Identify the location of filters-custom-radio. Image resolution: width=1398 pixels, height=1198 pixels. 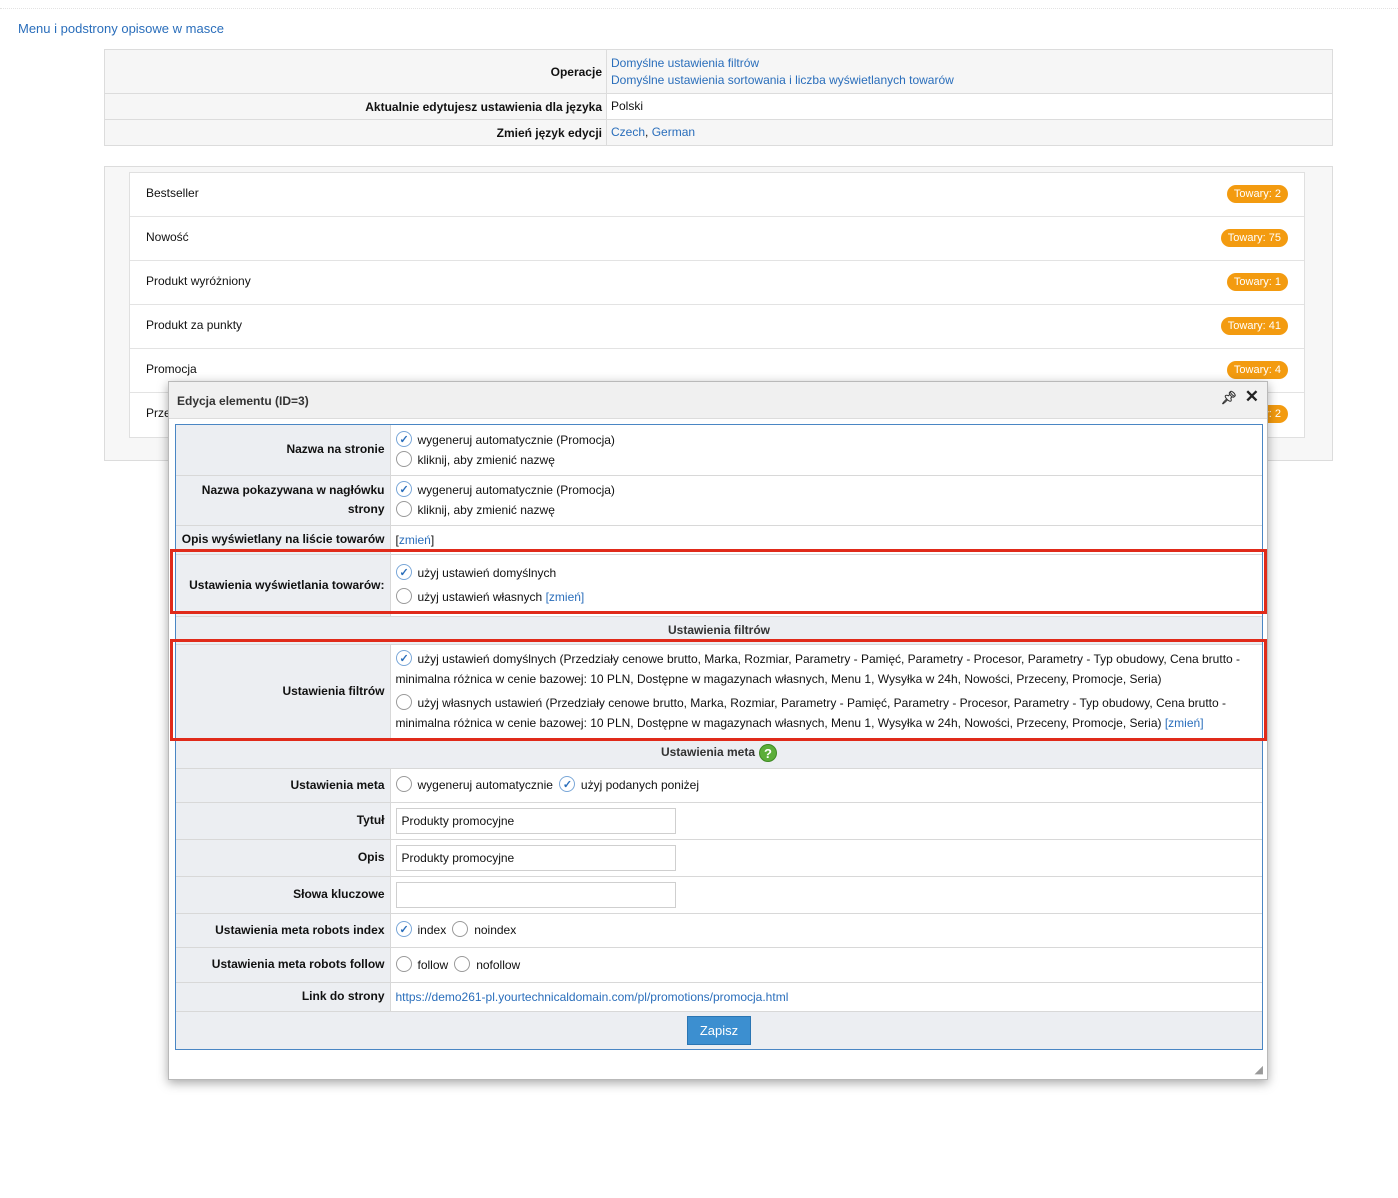
(403, 702).